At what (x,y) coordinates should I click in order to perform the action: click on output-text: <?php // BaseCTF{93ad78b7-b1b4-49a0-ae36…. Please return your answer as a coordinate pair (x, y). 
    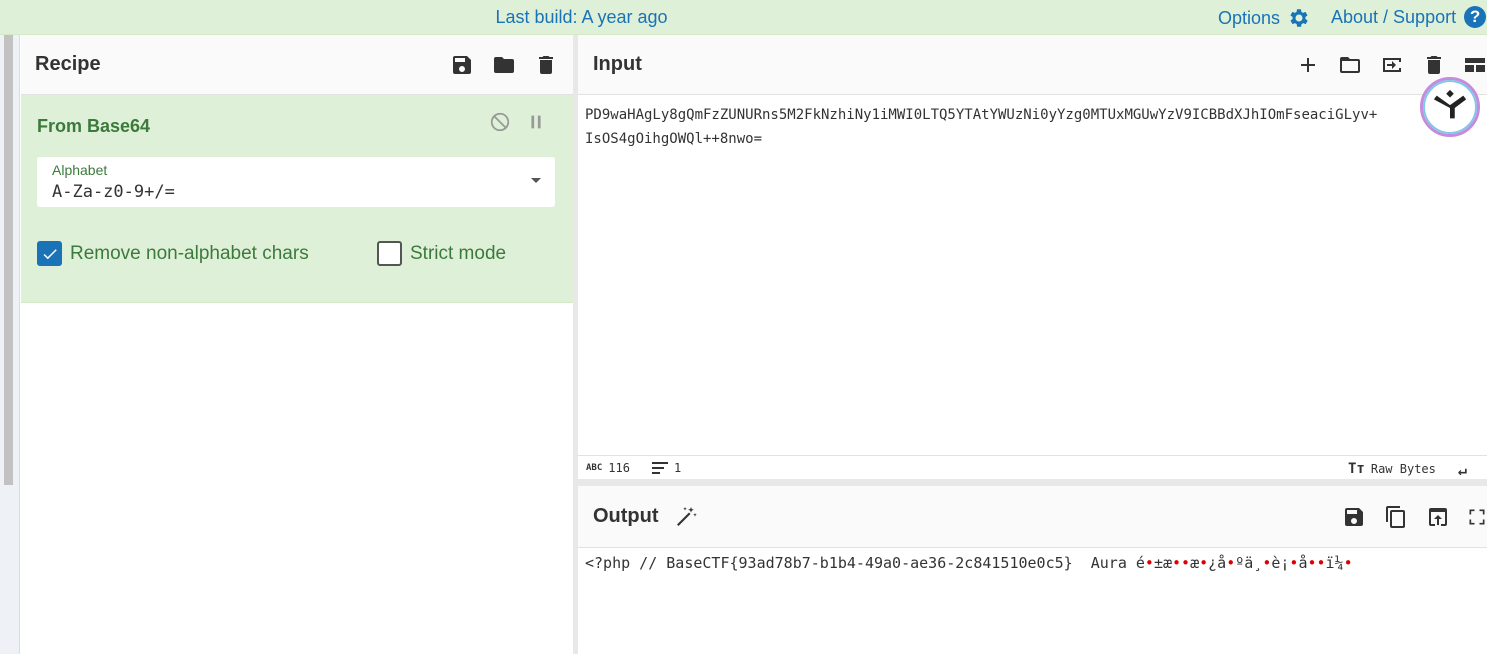
    Looking at the image, I should click on (969, 563).